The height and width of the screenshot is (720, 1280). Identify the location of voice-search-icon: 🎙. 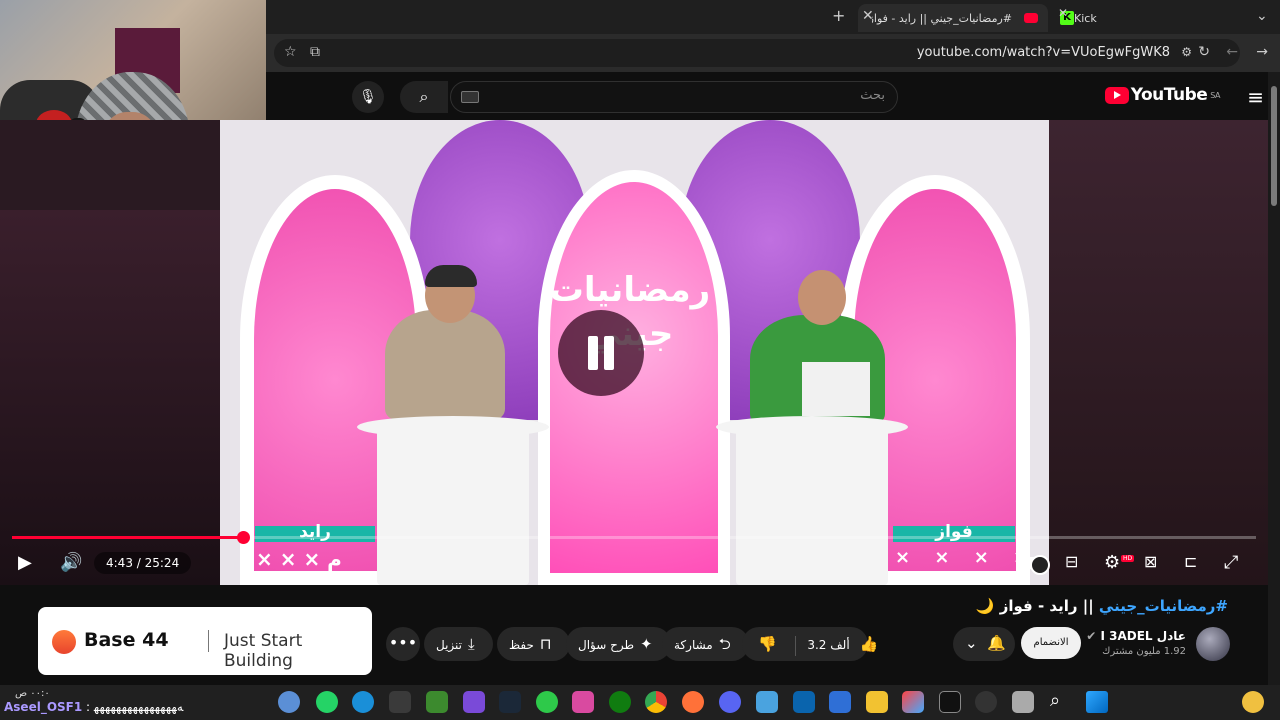
(368, 97).